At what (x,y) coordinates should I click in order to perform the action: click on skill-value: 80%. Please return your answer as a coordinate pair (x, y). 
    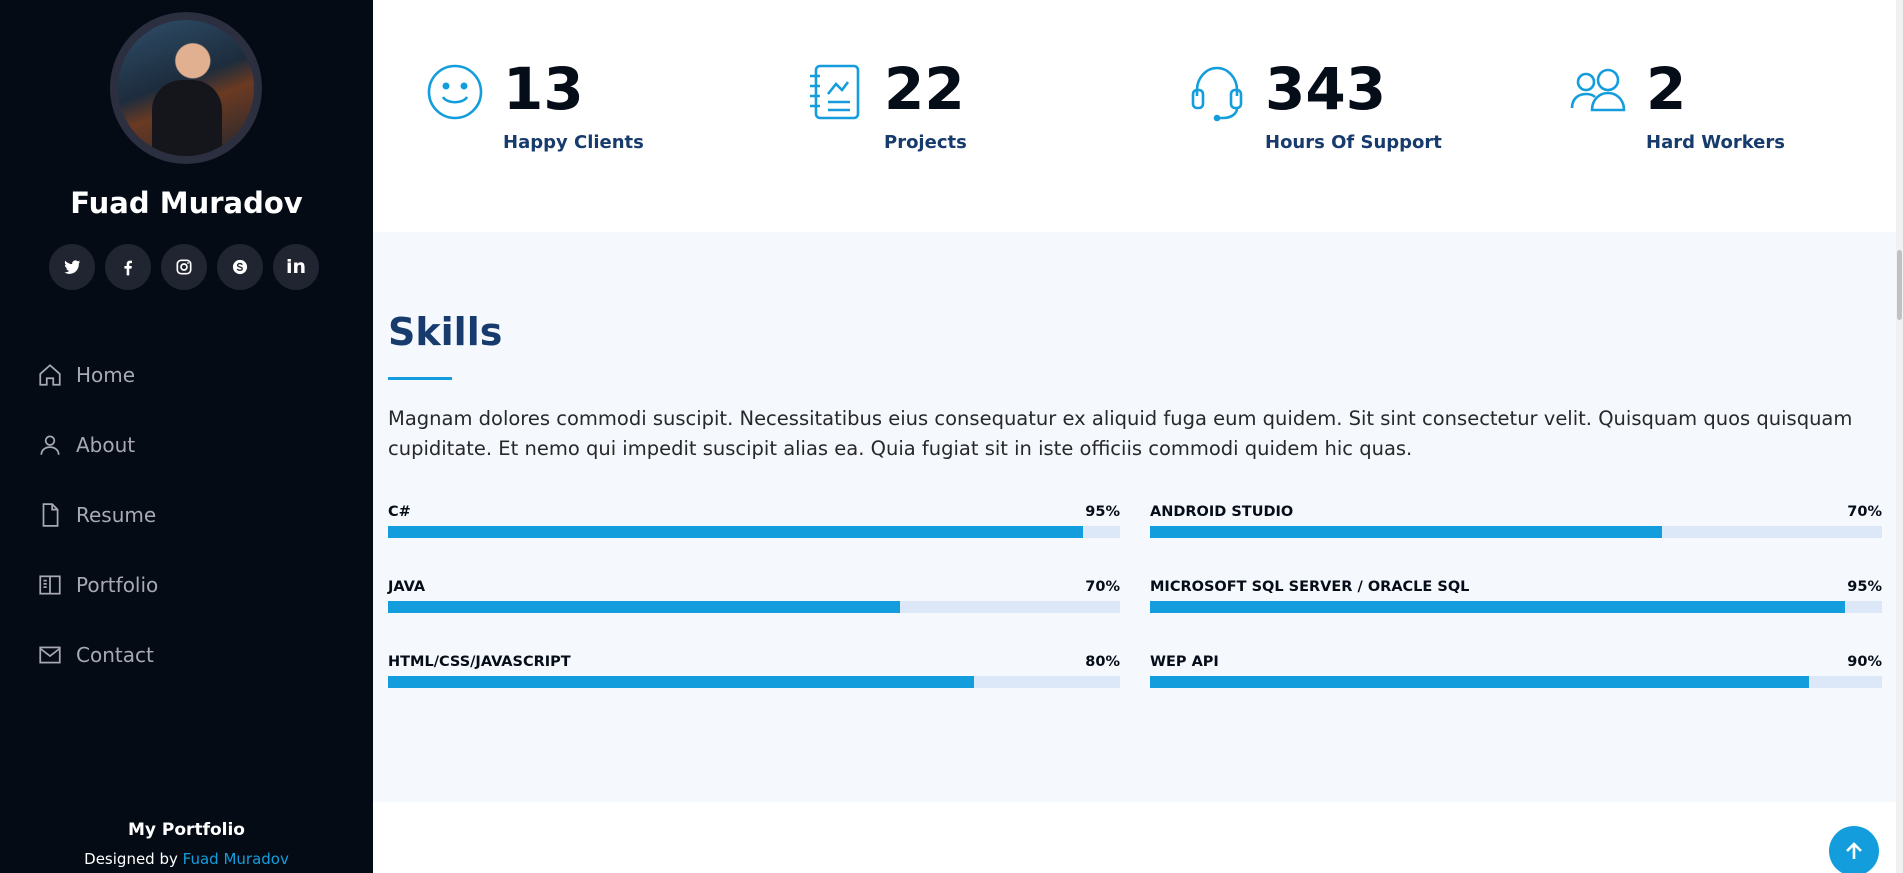
    Looking at the image, I should click on (1102, 662).